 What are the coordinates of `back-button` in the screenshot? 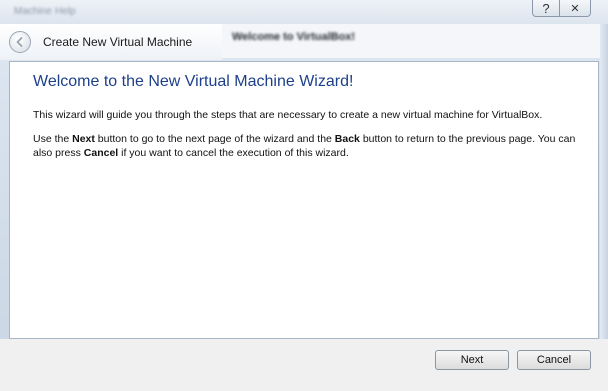 It's located at (20, 42).